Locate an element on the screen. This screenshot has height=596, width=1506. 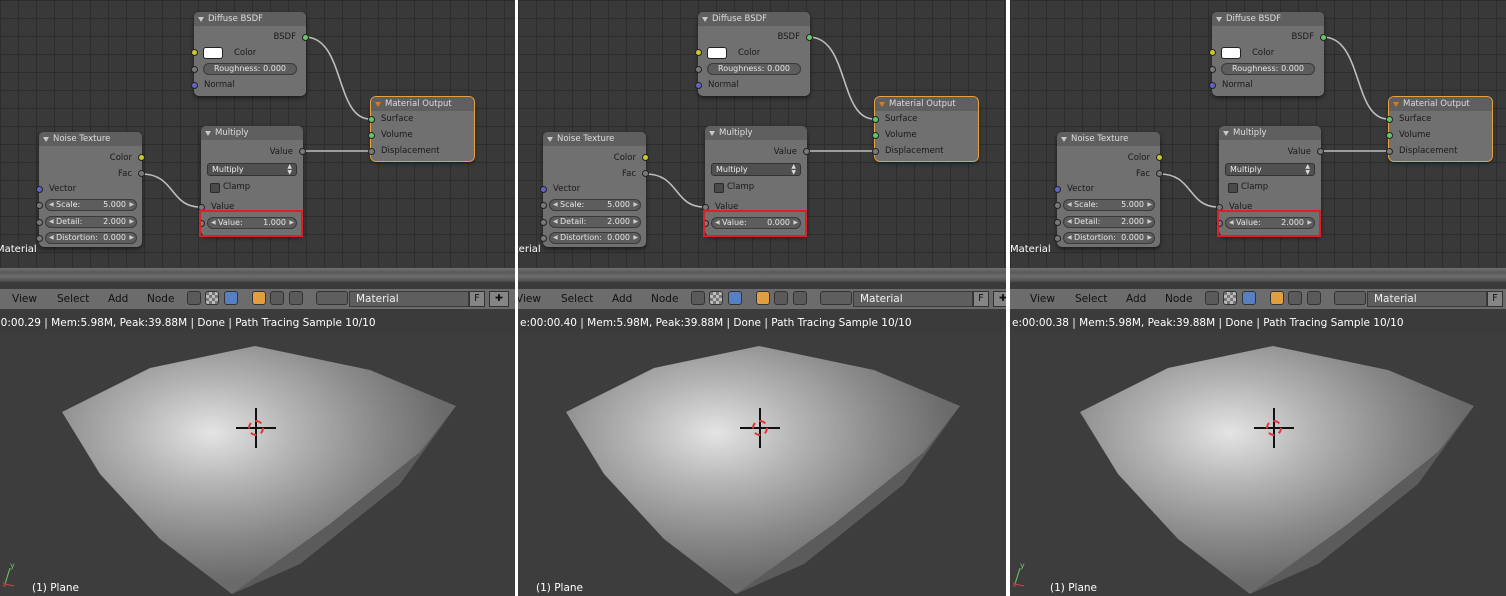
output-node-header: Material Output is located at coordinates (422, 104).